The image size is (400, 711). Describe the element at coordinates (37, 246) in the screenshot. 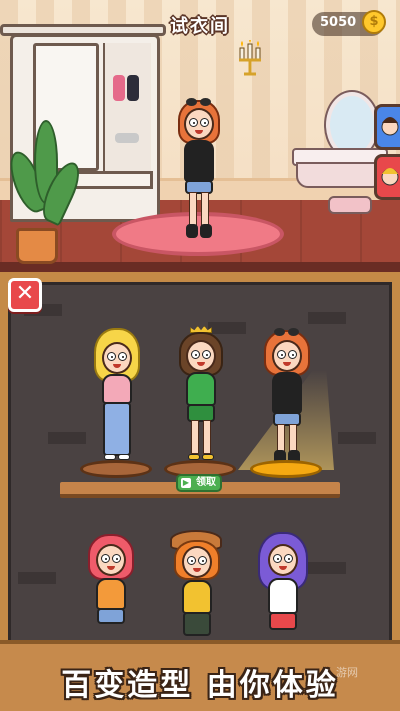

I see `plant-pot` at that location.